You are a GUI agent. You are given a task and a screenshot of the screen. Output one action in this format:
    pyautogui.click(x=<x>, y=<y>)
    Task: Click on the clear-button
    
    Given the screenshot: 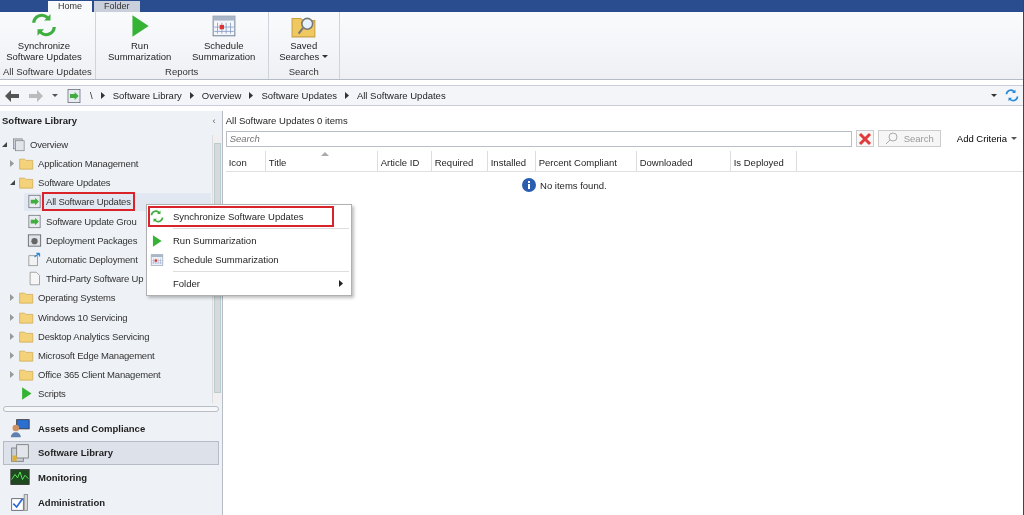 What is the action you would take?
    pyautogui.click(x=864, y=138)
    